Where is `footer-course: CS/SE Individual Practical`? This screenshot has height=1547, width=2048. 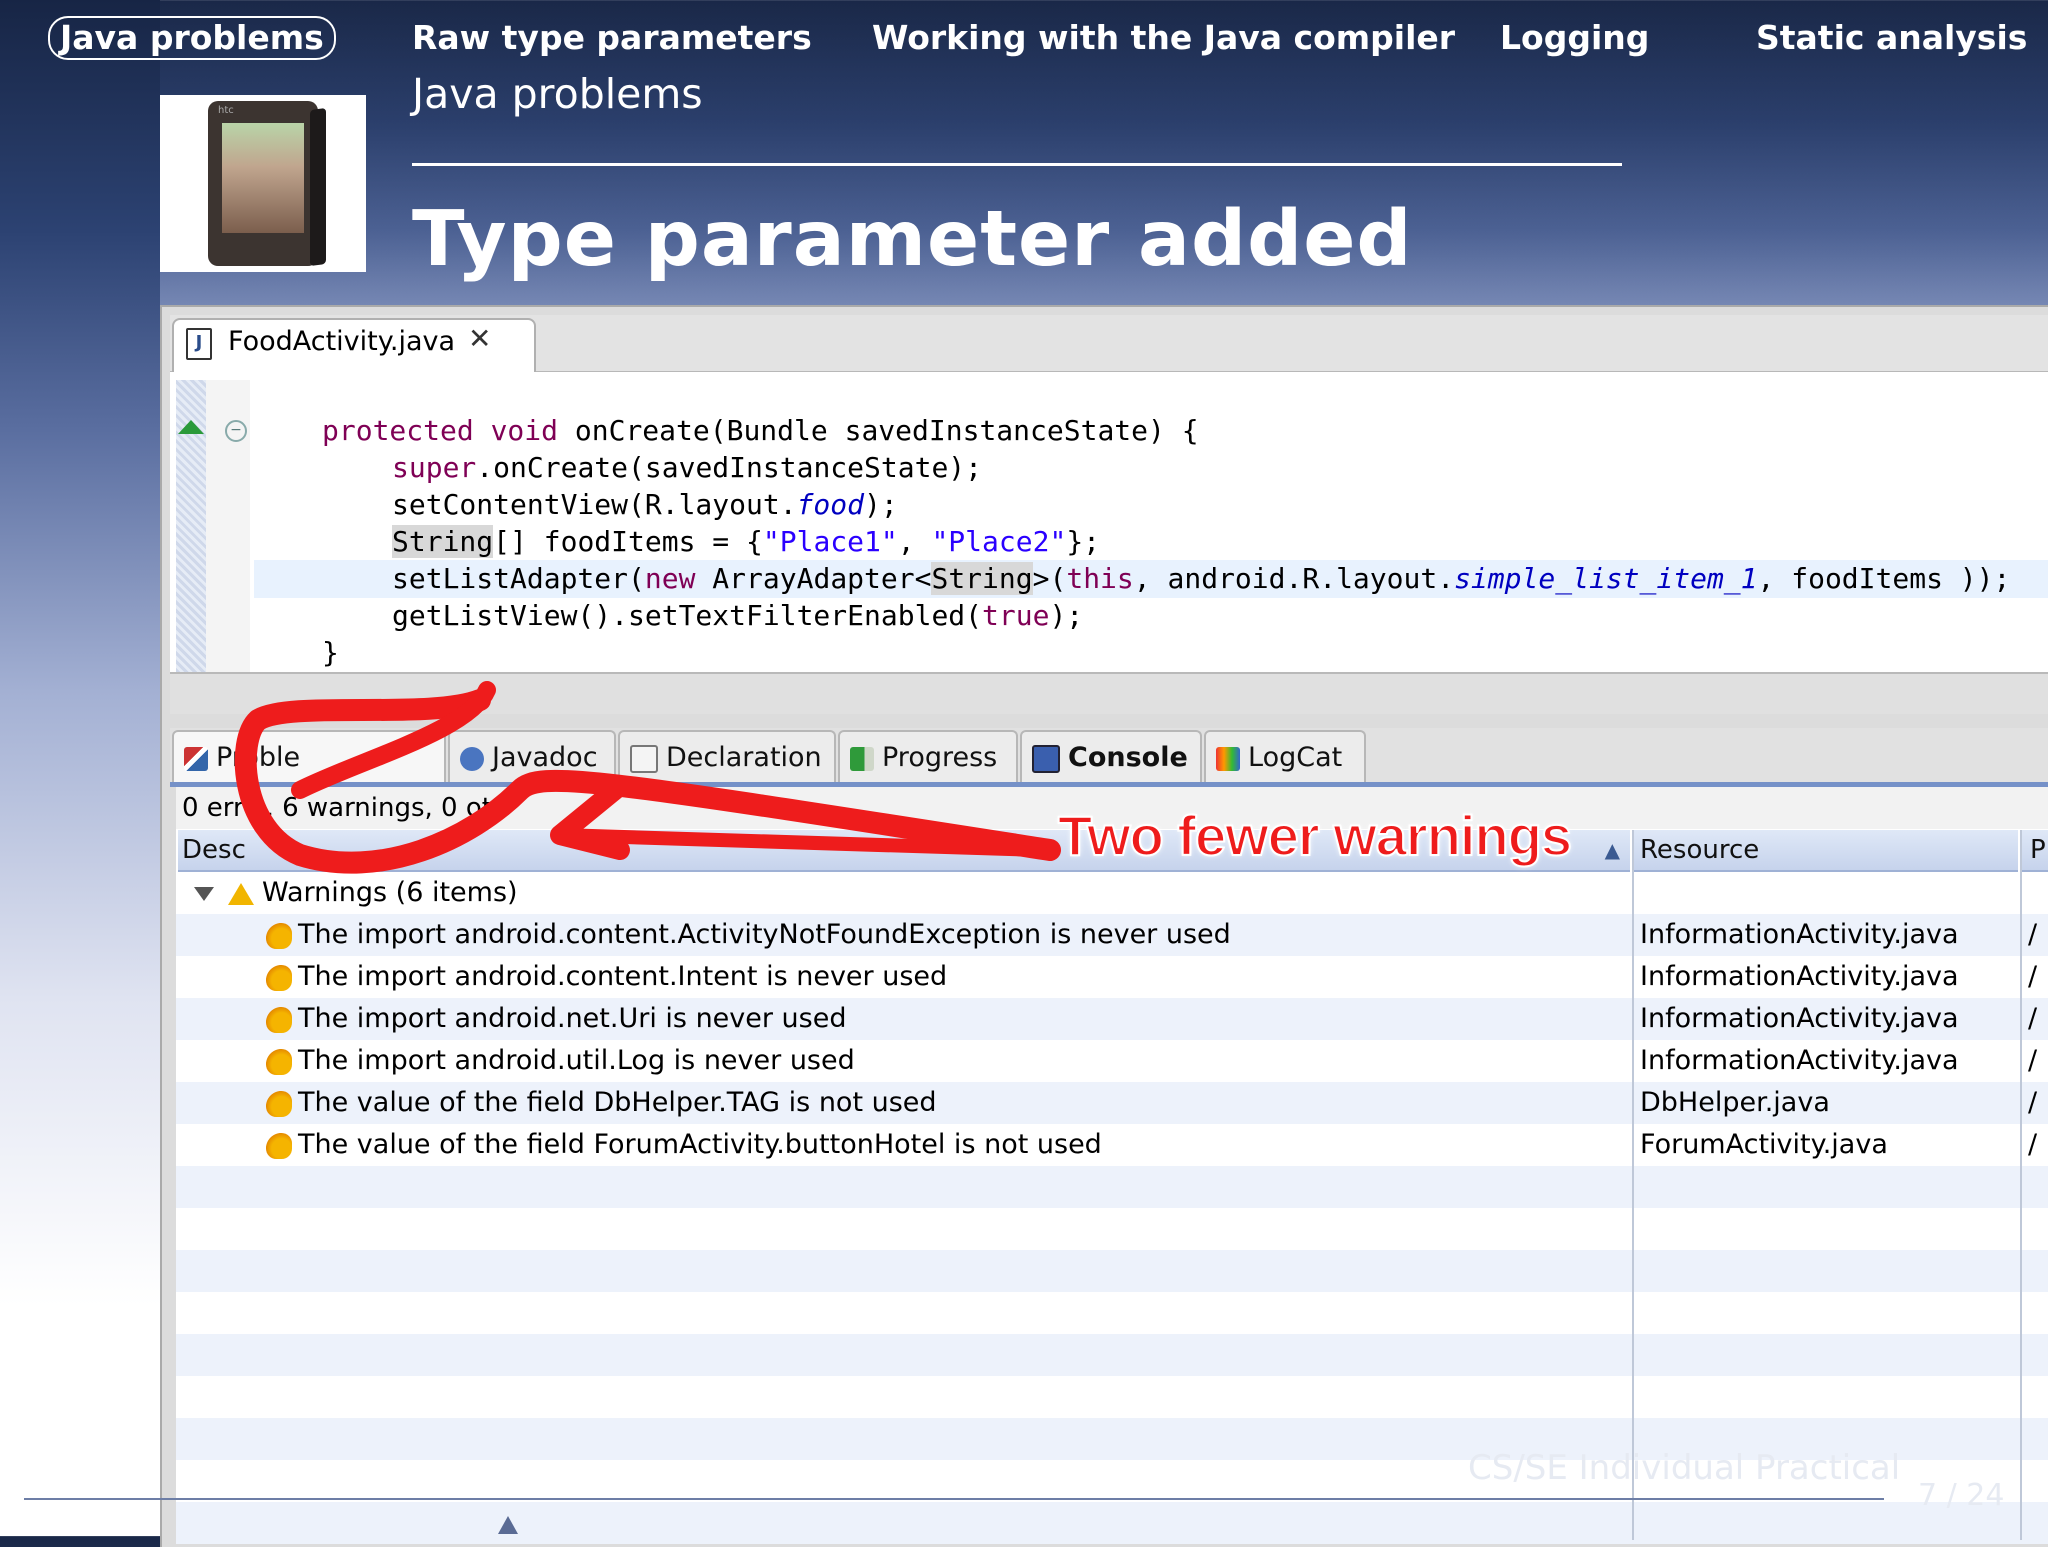 footer-course: CS/SE Individual Practical is located at coordinates (1684, 1468).